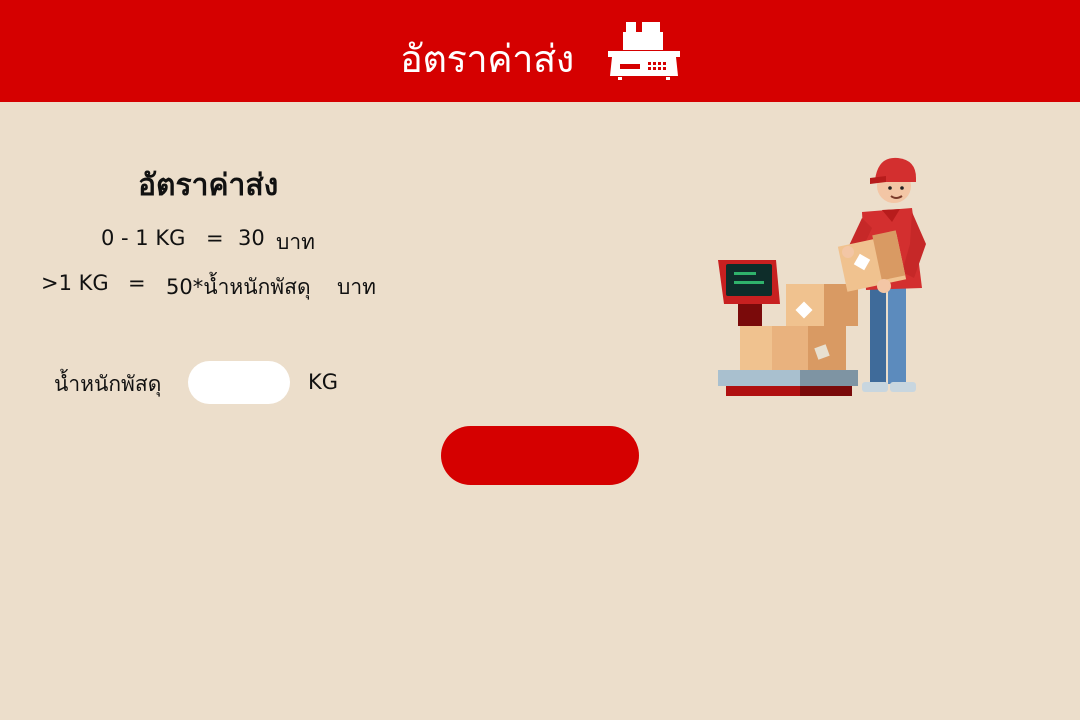 The width and height of the screenshot is (1080, 720). Describe the element at coordinates (251, 238) in the screenshot. I see `rate-price: 30` at that location.